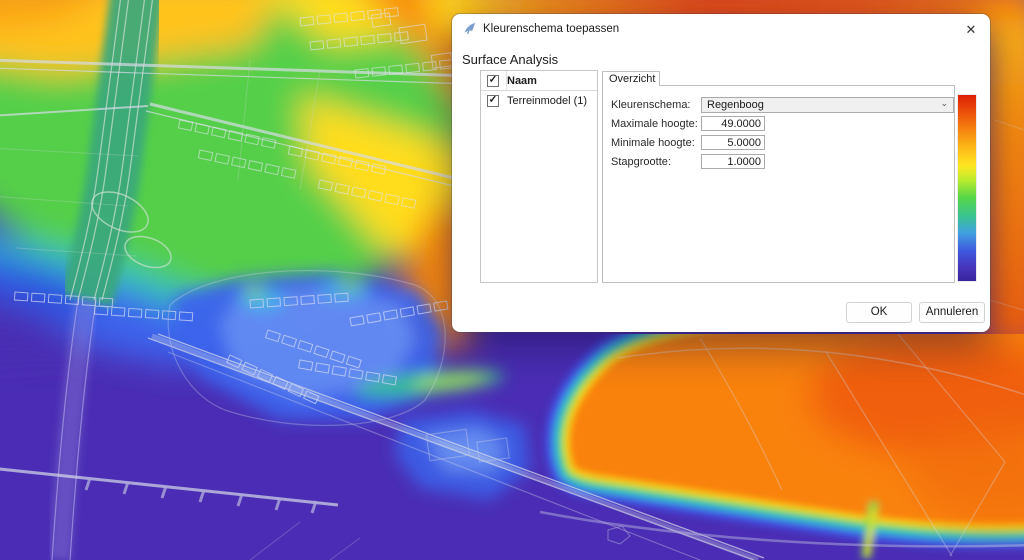  I want to click on min-hoogte-input, so click(733, 142).